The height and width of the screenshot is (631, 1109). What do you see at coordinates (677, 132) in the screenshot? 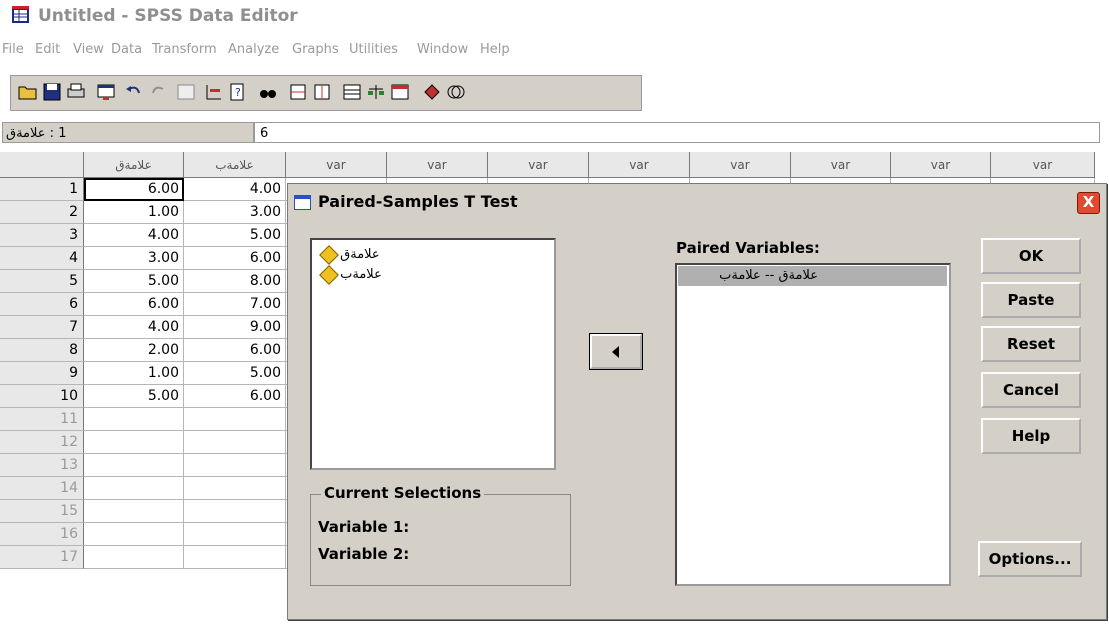
I see `cell-value-field: 6` at bounding box center [677, 132].